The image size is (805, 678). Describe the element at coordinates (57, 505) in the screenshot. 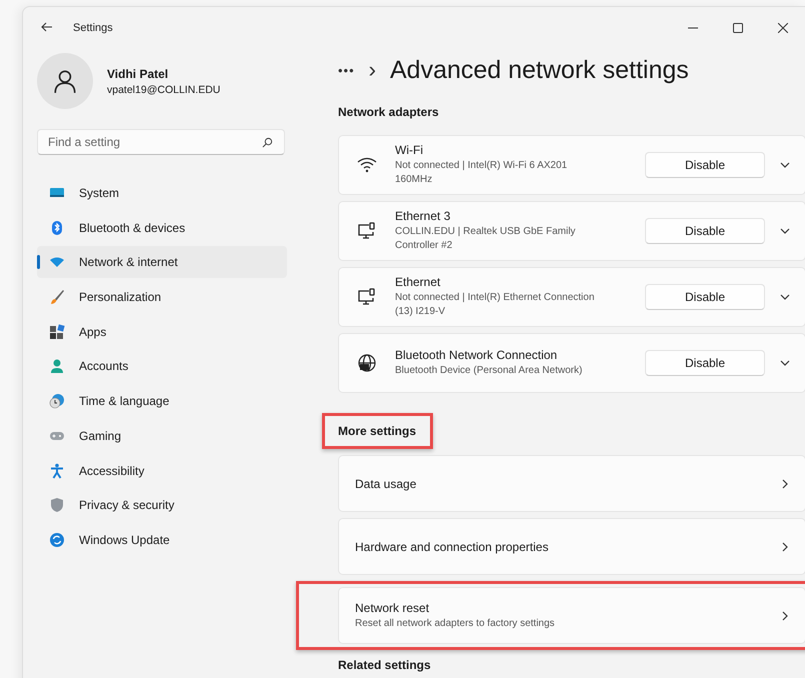

I see `shield-icon` at that location.